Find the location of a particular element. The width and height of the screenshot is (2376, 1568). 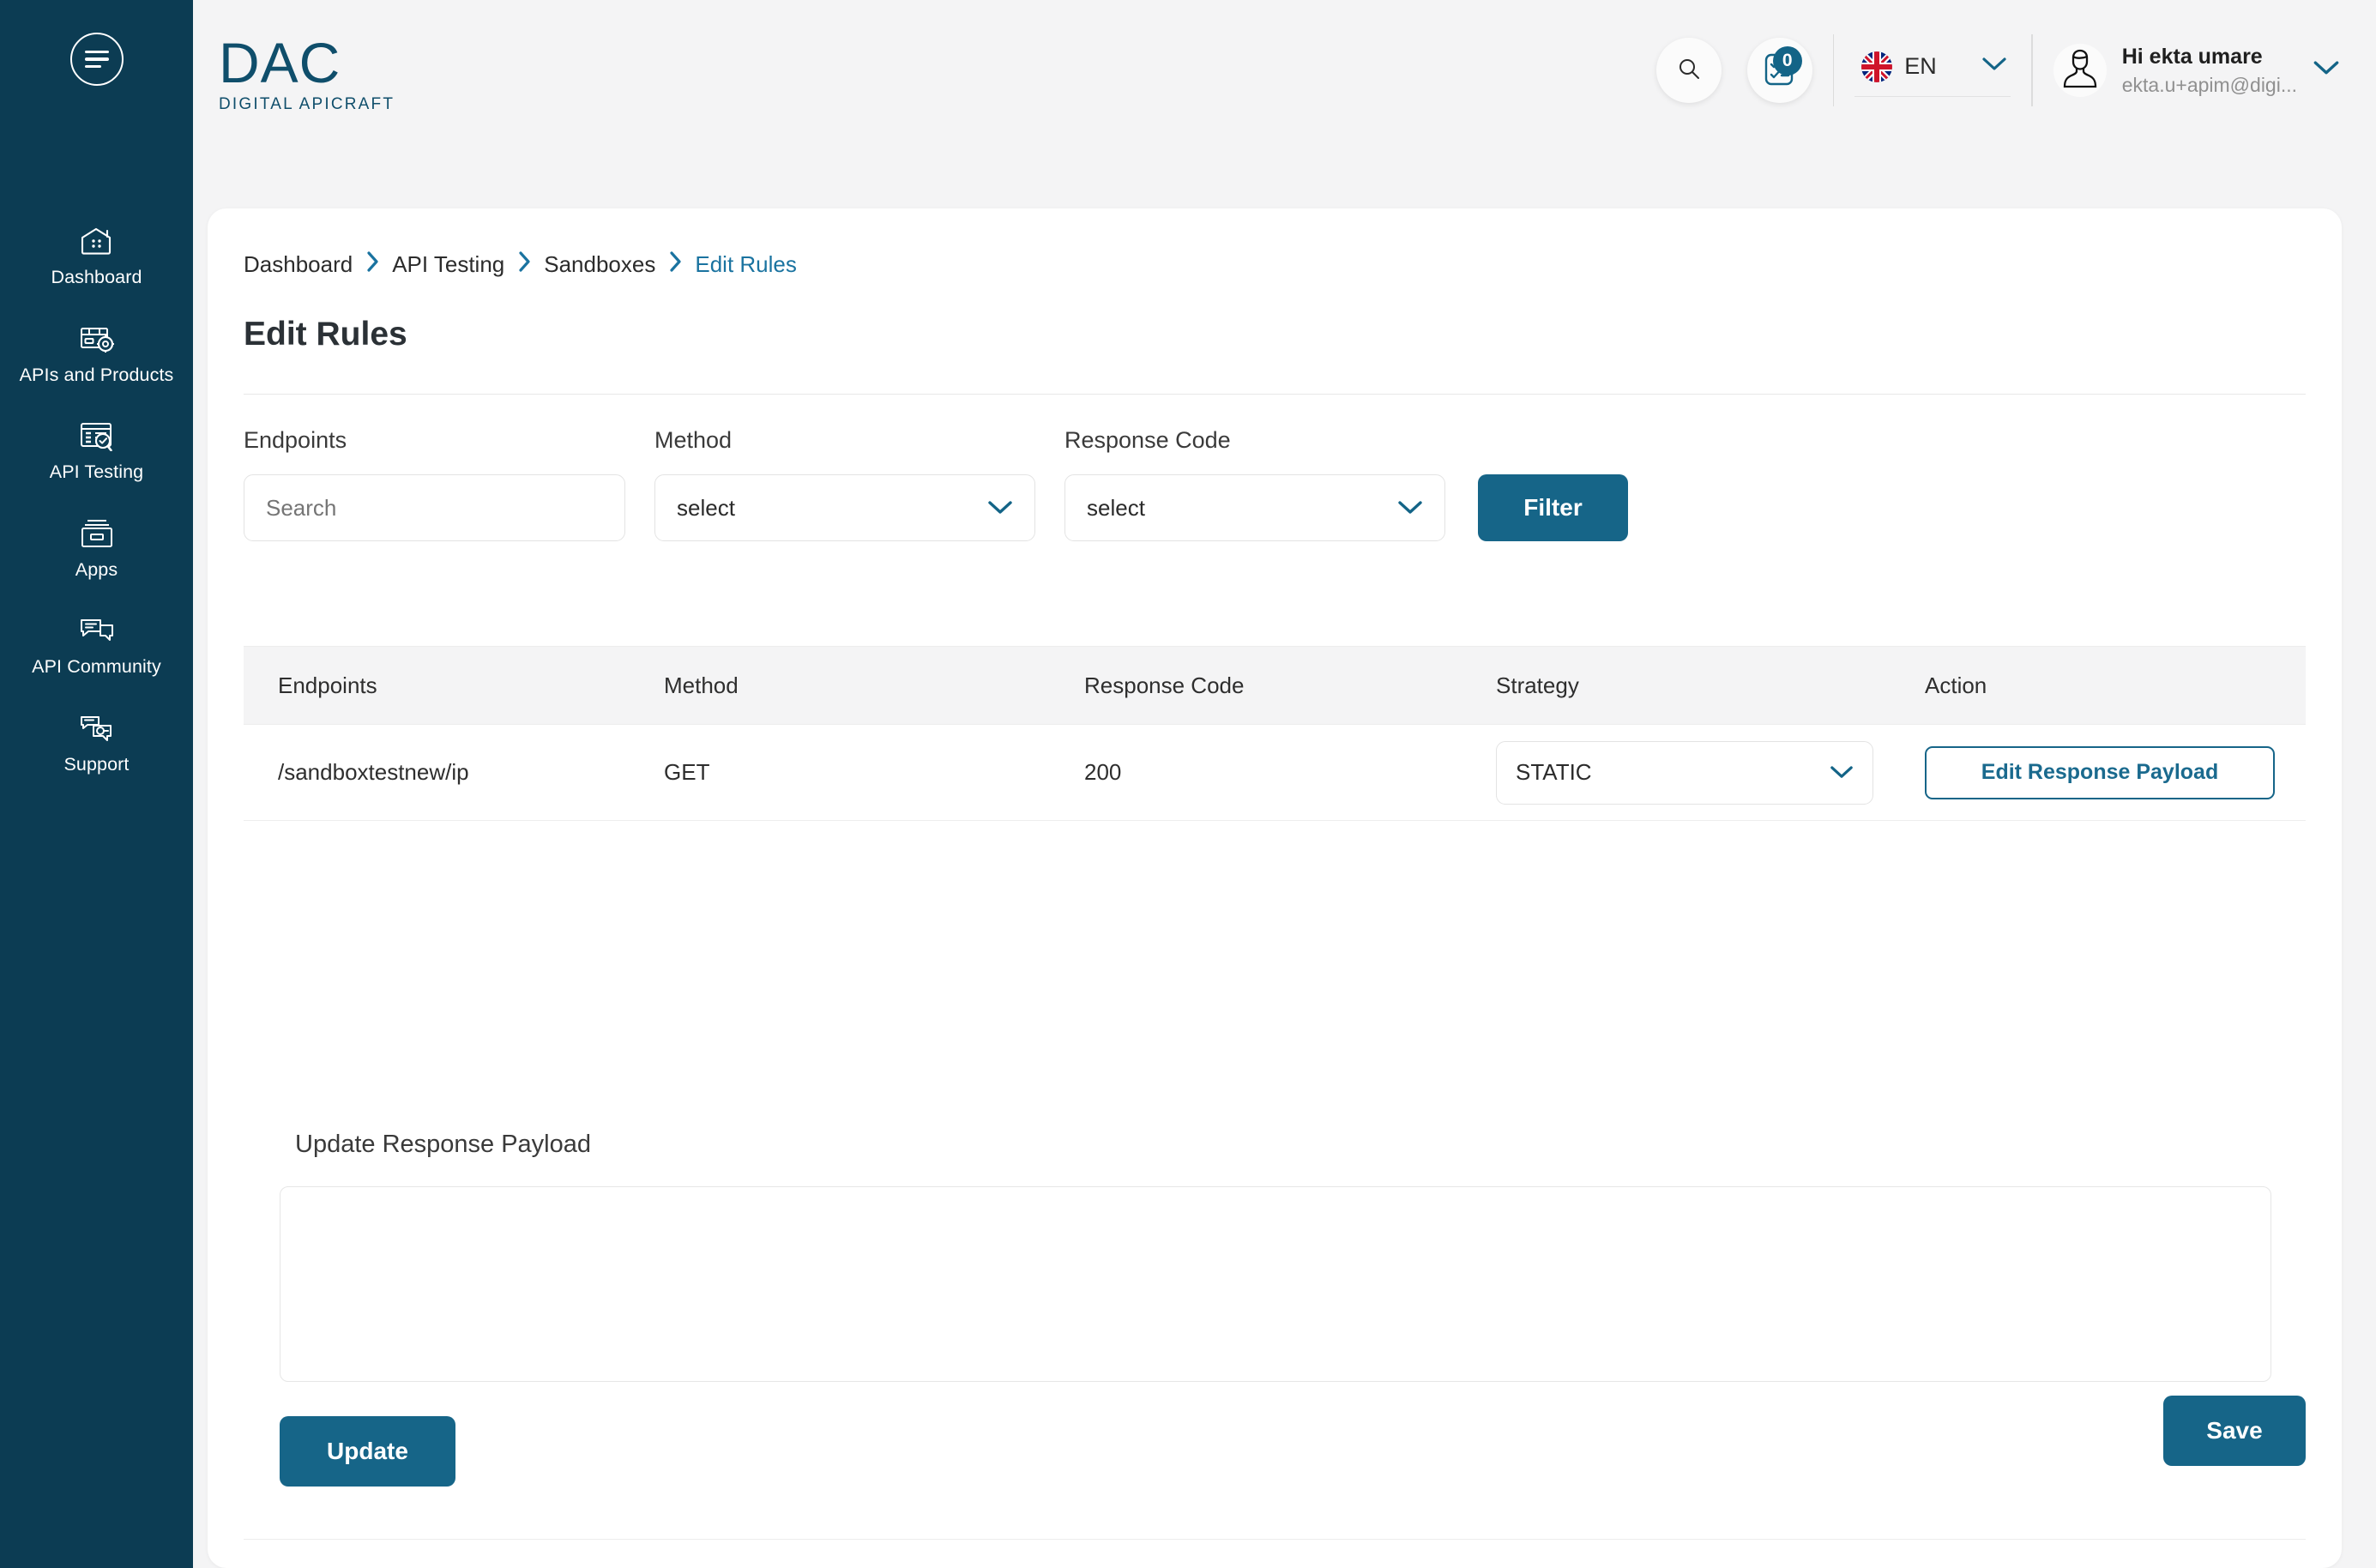

sidebar-toggle-button is located at coordinates (96, 60).